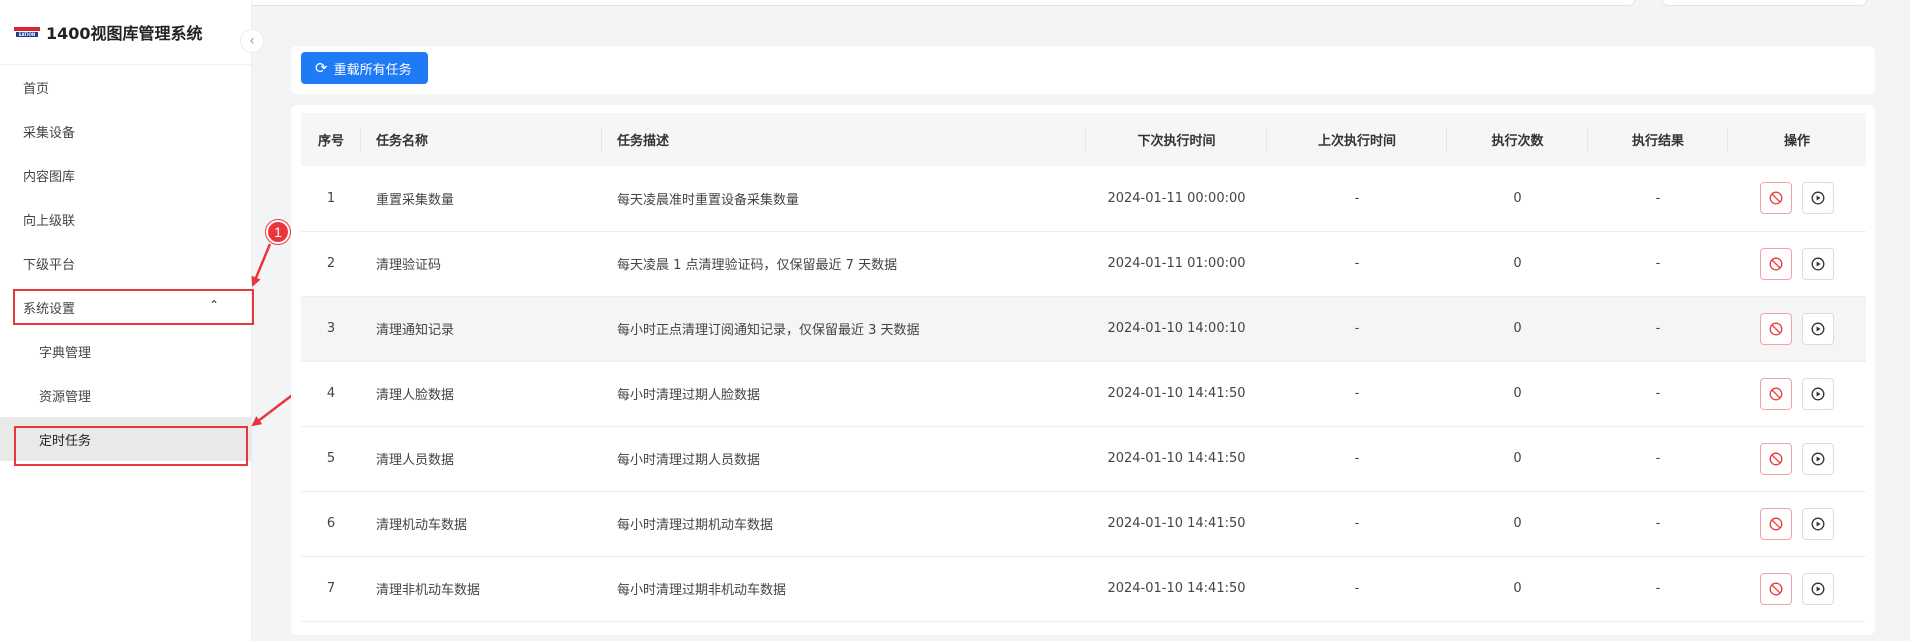 The image size is (1910, 641). I want to click on cell-next-run: 2024-01-11 01:00:00, so click(1176, 264).